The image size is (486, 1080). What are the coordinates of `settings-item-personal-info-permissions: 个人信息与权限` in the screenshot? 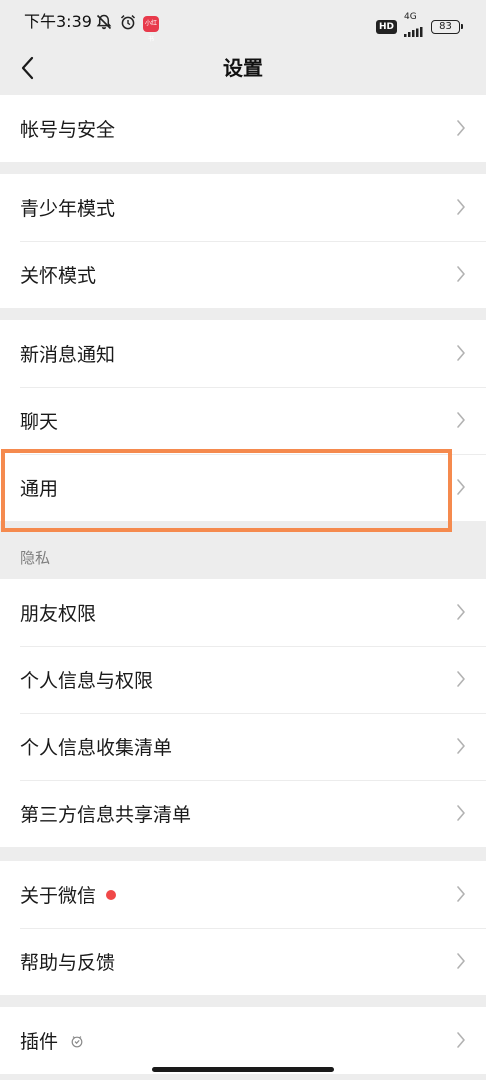 It's located at (243, 679).